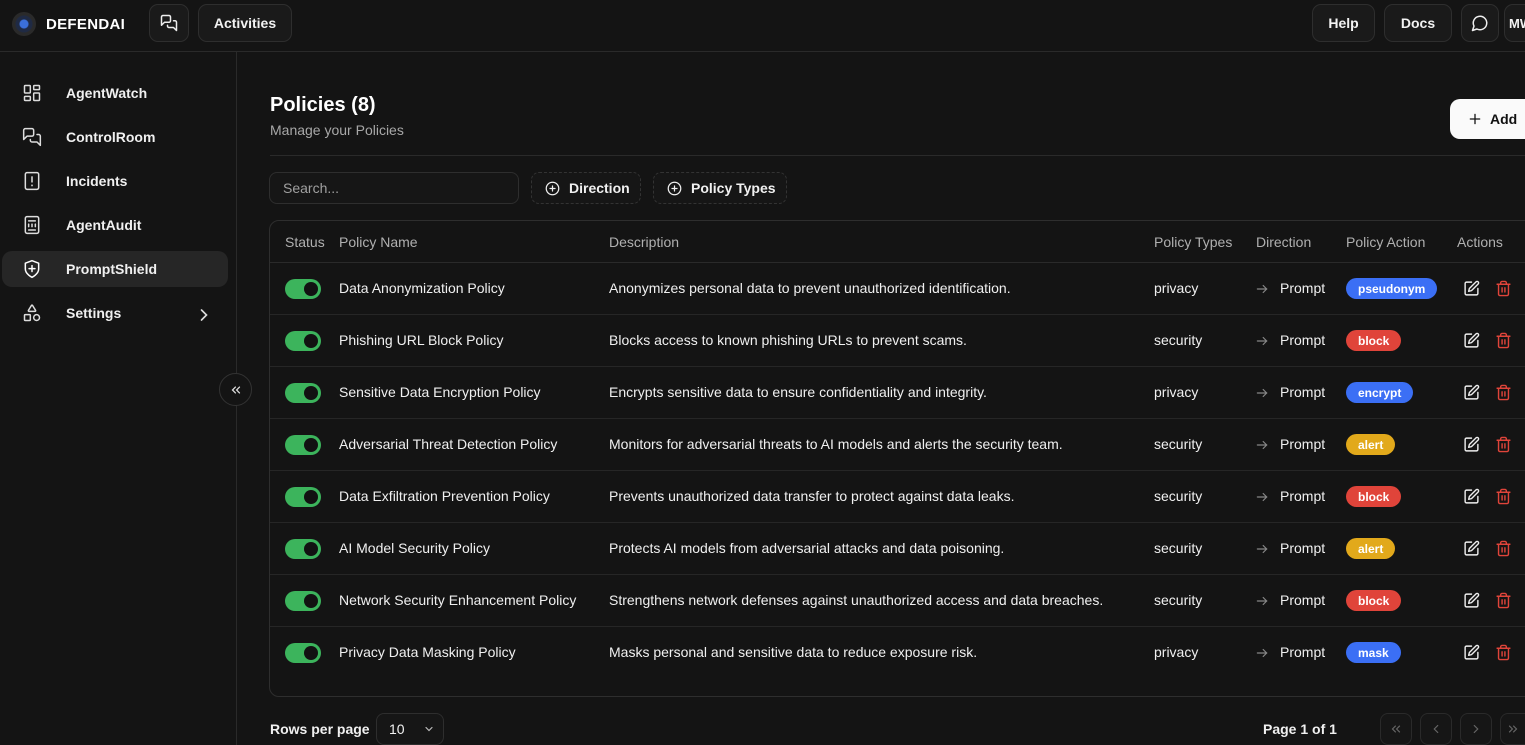  I want to click on feedback-button, so click(1480, 23).